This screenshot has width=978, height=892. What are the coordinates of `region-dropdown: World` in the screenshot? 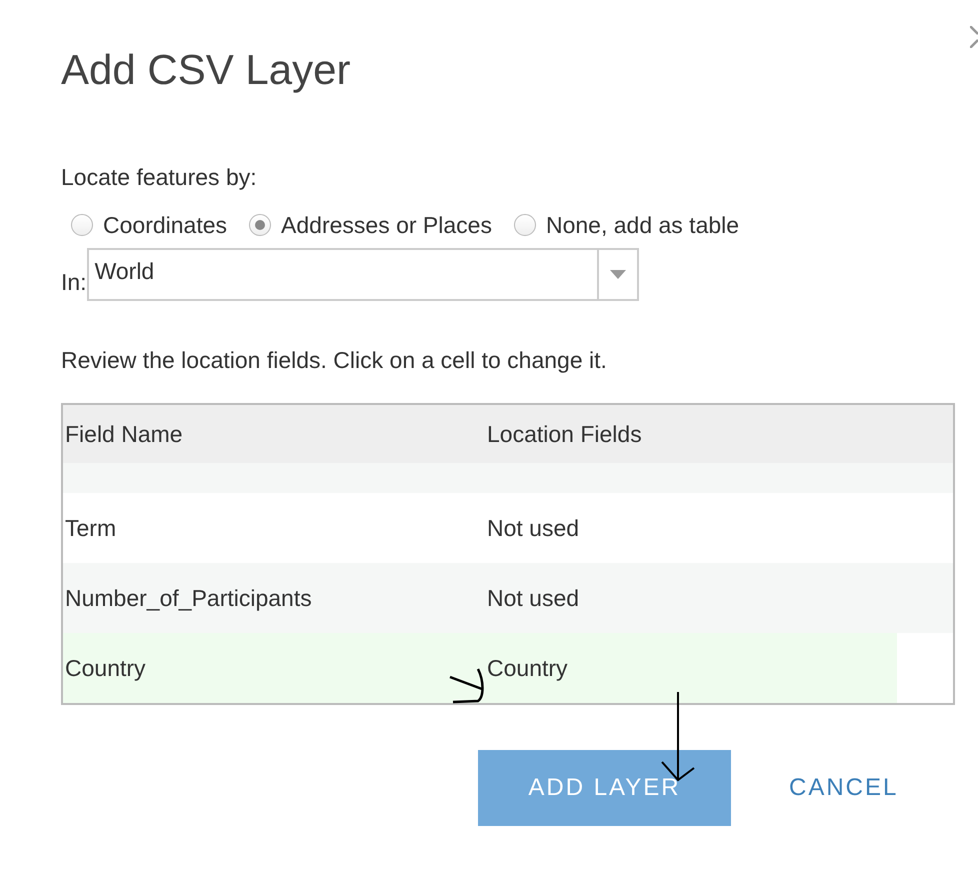 It's located at (362, 274).